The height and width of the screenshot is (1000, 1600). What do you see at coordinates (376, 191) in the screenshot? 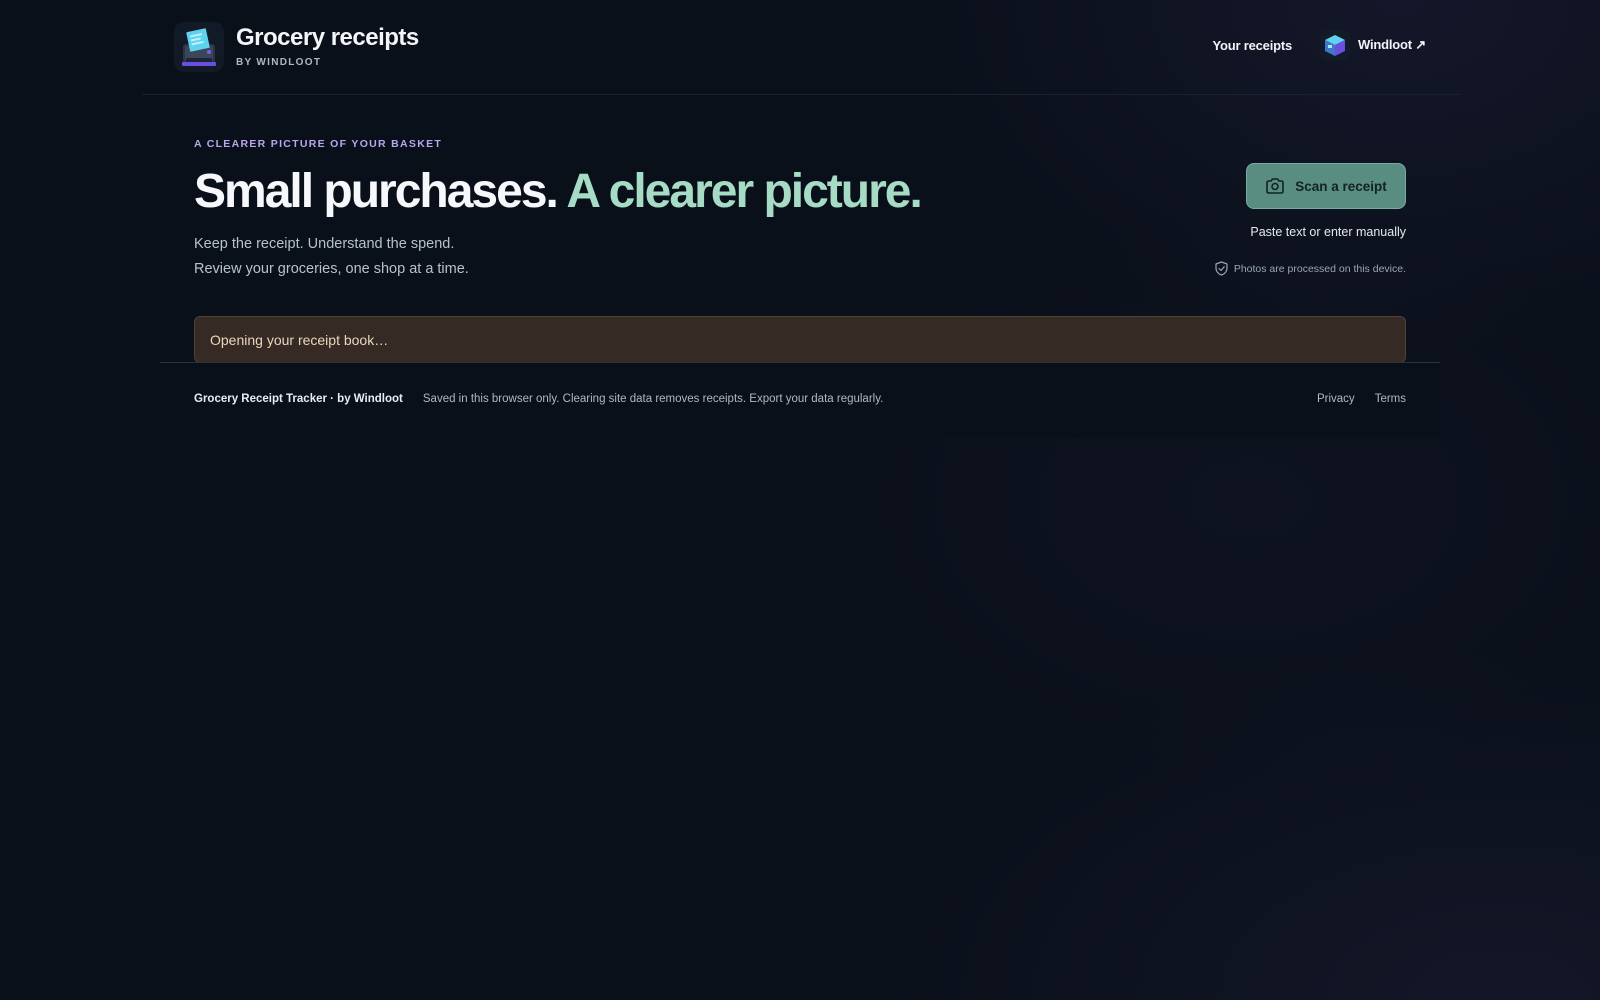
I see `hero-headline-main: Small purchases.` at bounding box center [376, 191].